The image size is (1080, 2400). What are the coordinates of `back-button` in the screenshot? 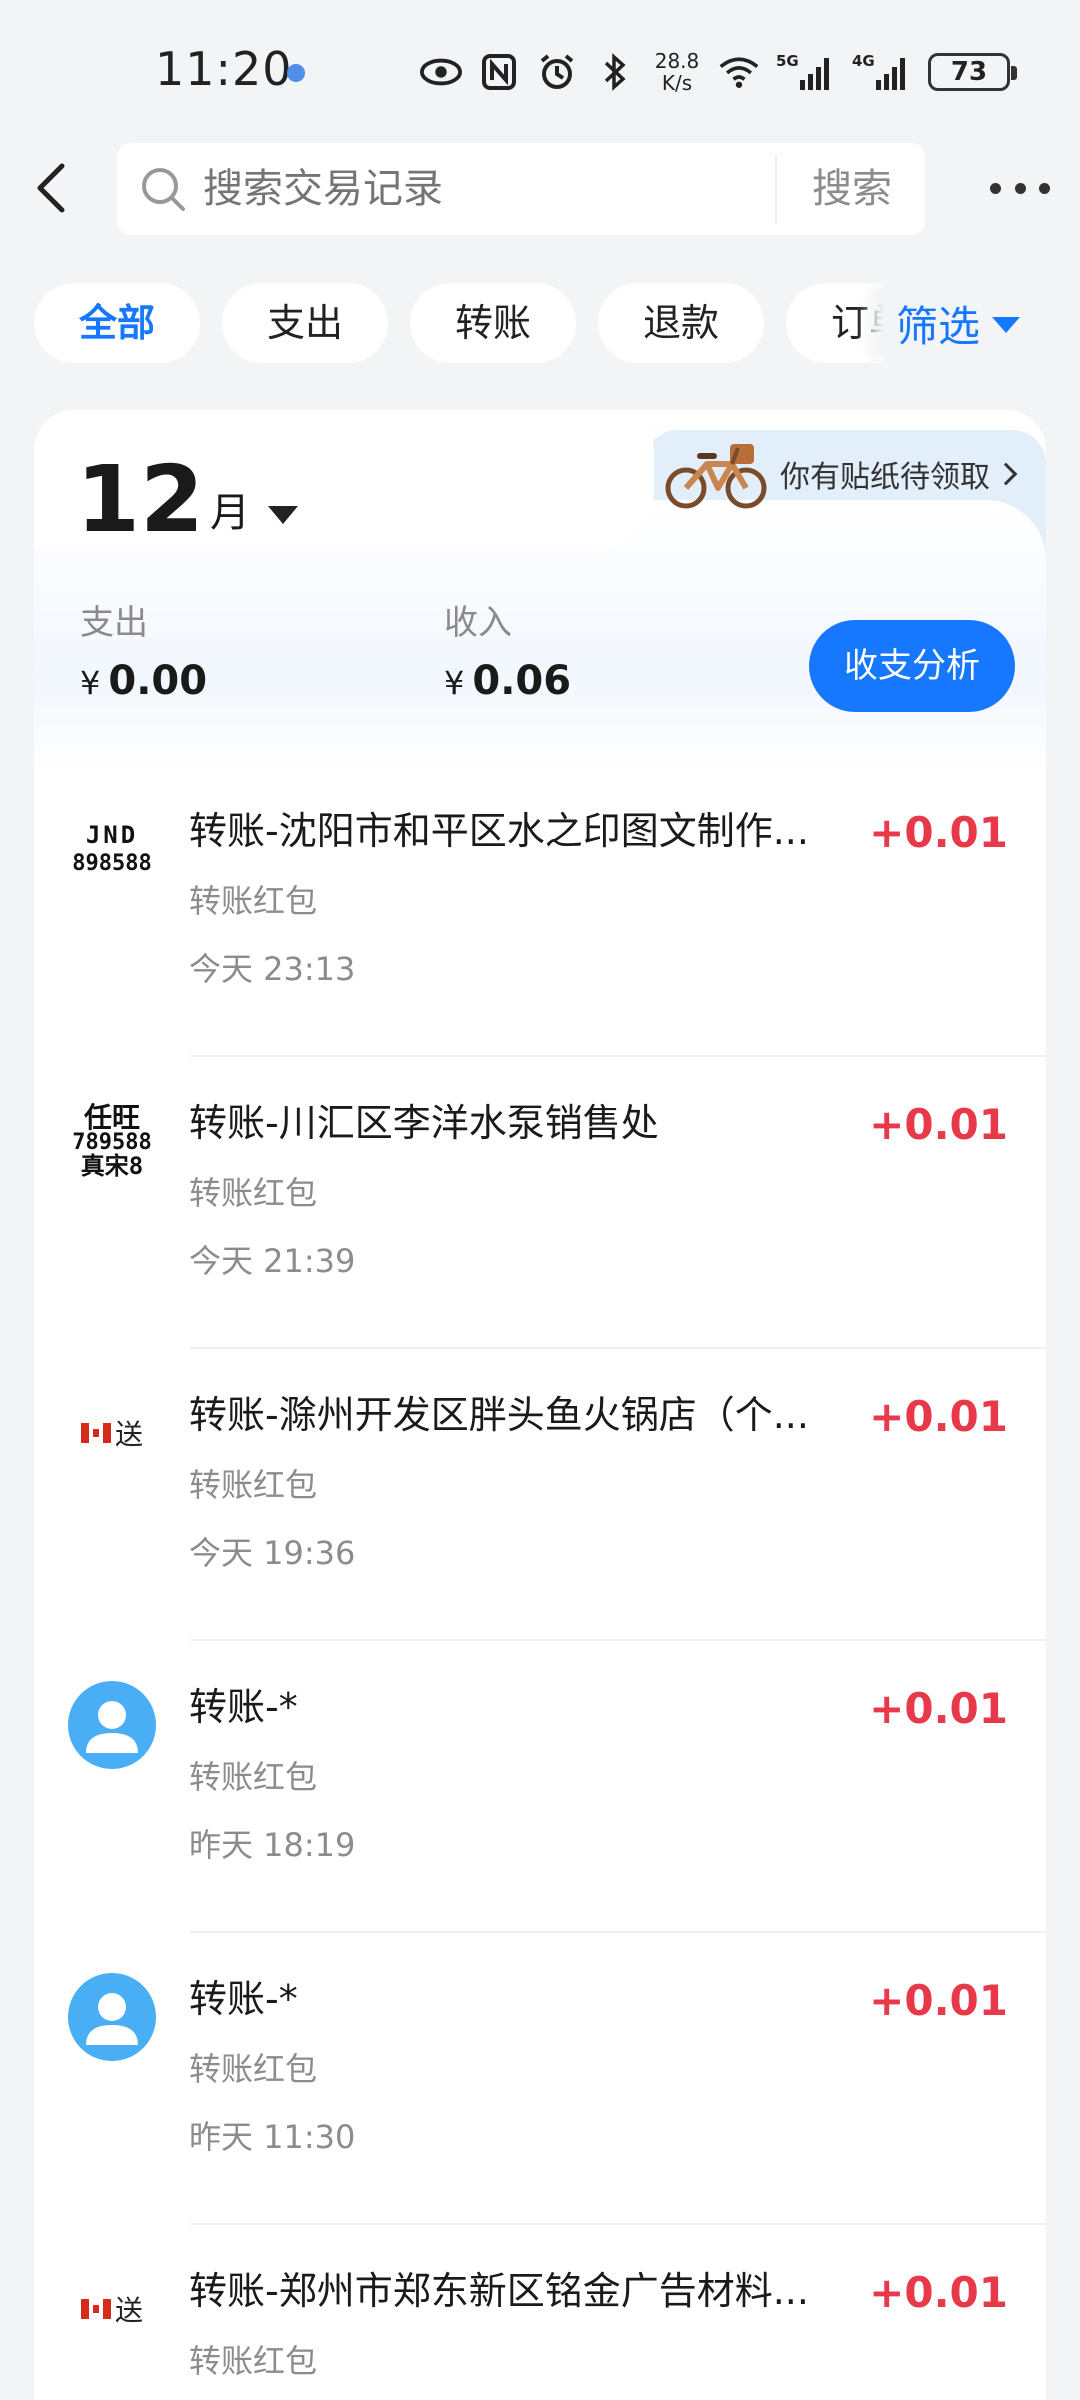 It's located at (50, 188).